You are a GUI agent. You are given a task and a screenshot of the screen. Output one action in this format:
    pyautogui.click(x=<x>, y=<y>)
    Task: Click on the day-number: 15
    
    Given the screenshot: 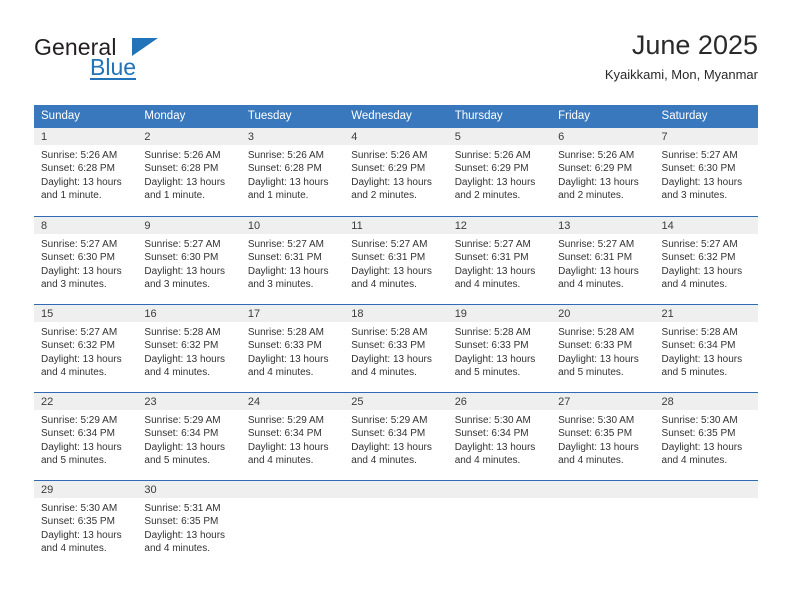 What is the action you would take?
    pyautogui.click(x=86, y=313)
    